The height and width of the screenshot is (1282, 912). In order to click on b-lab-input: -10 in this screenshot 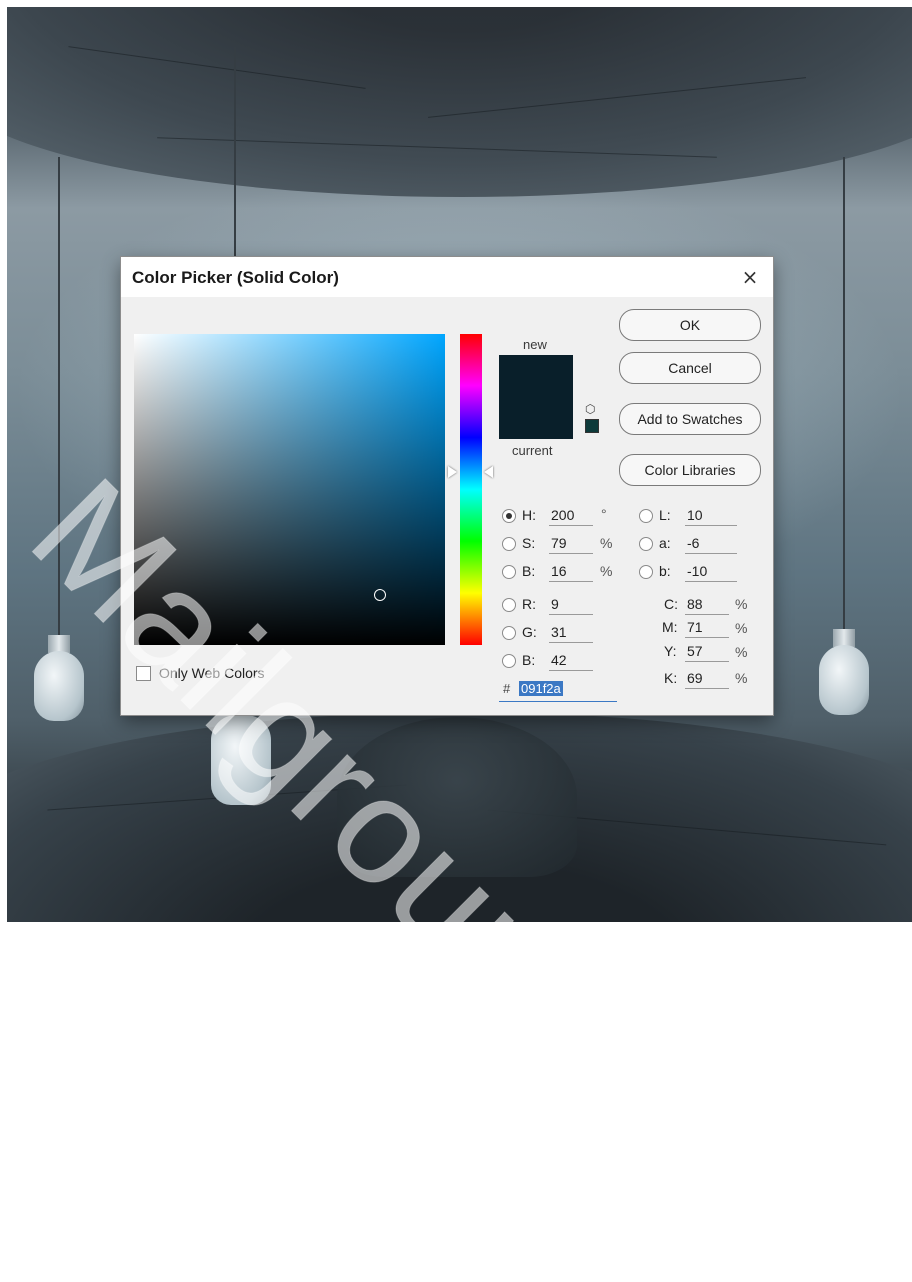, I will do `click(711, 571)`.